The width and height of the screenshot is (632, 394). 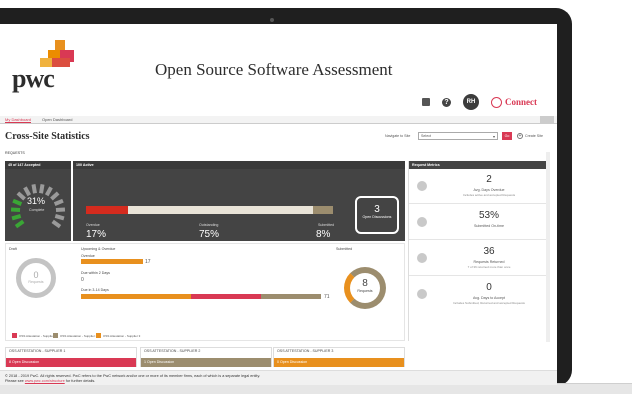 I want to click on connect-button: Connect, so click(x=514, y=102).